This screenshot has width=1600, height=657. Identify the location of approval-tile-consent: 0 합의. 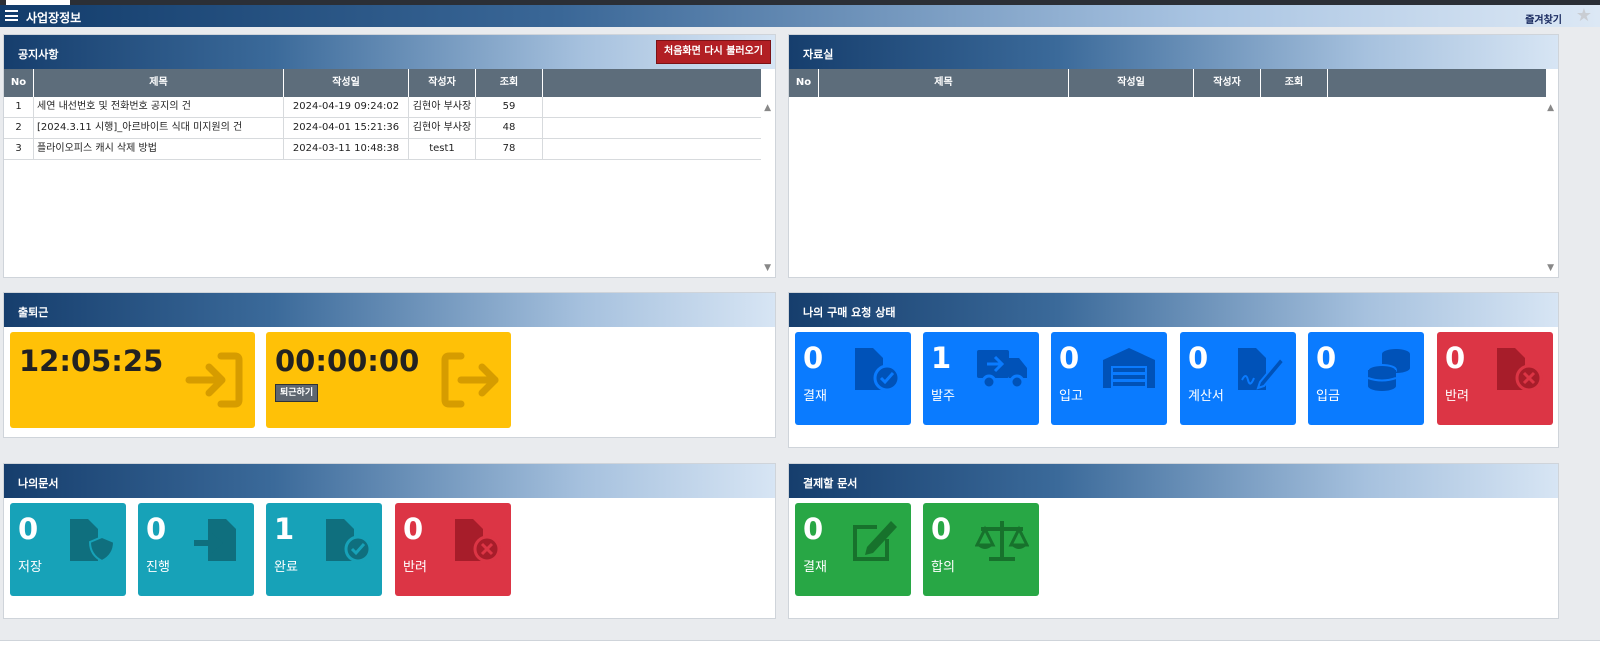
(981, 549).